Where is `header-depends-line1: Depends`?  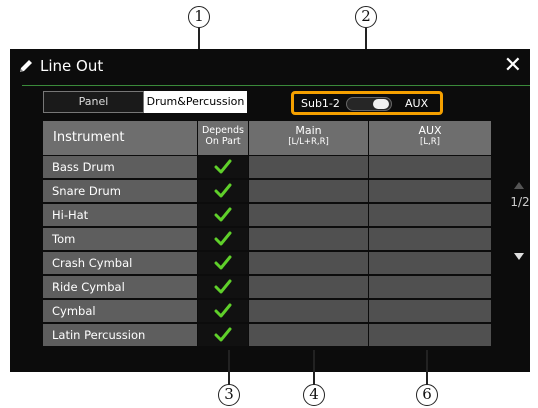
header-depends-line1: Depends is located at coordinates (223, 130).